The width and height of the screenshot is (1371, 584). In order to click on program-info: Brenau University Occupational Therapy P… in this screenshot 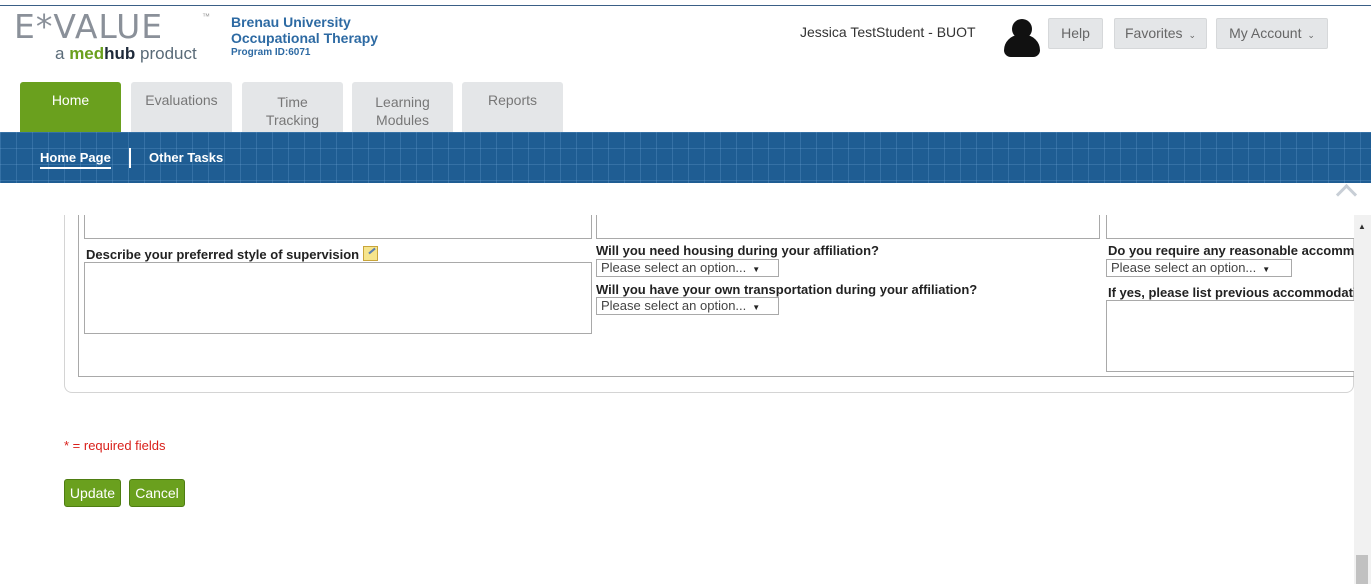, I will do `click(304, 36)`.